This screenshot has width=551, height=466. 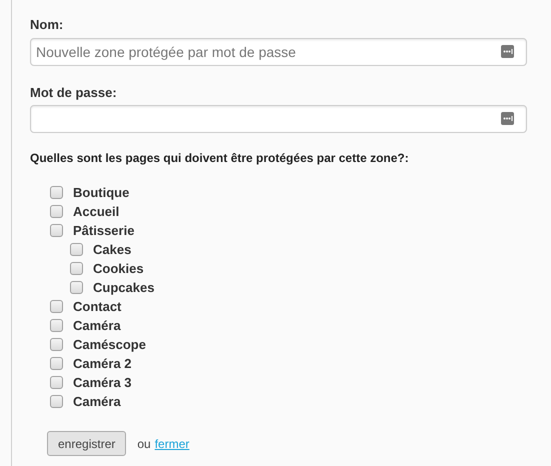 I want to click on field-label: Nom:, so click(x=47, y=25).